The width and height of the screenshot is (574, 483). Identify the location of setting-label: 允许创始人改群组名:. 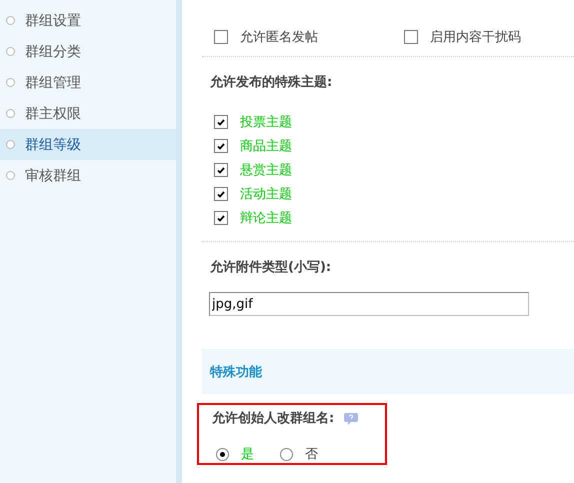
(273, 418).